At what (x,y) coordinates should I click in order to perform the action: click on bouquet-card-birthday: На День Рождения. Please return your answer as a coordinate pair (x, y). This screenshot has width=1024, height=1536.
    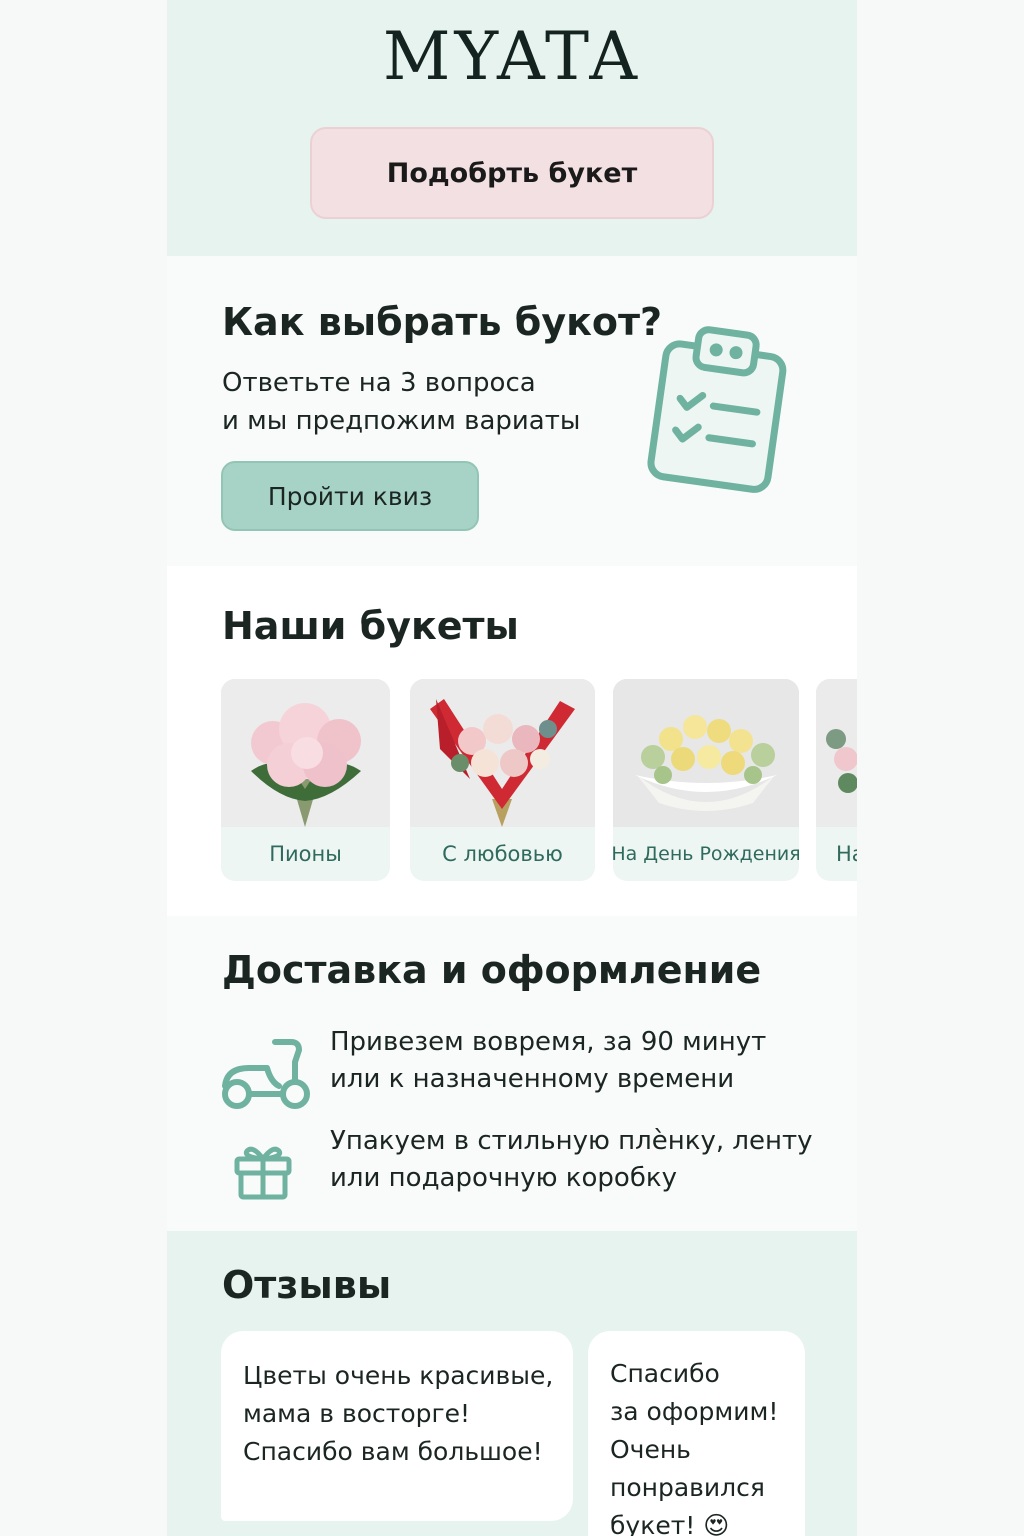
    Looking at the image, I should click on (706, 780).